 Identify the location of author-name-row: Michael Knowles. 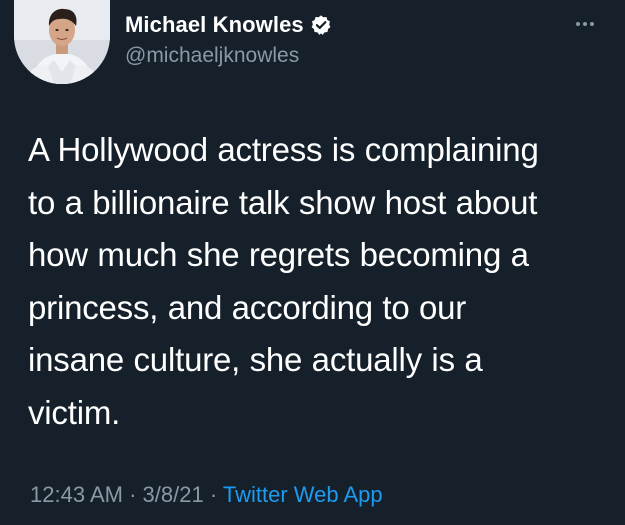
(228, 25).